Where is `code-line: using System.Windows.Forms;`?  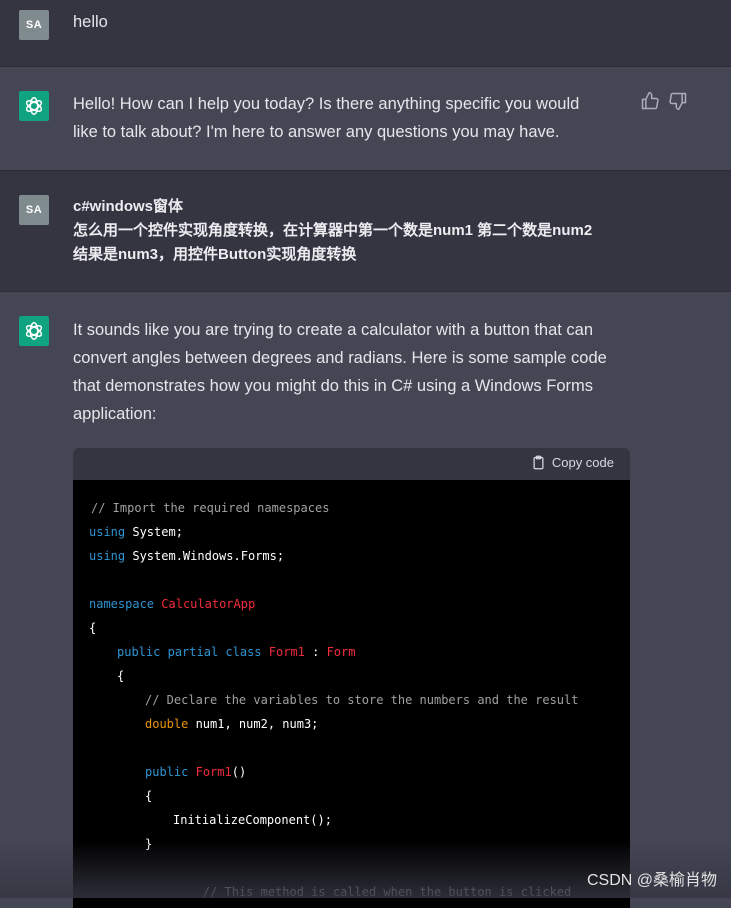
code-line: using System.Windows.Forms; is located at coordinates (187, 556).